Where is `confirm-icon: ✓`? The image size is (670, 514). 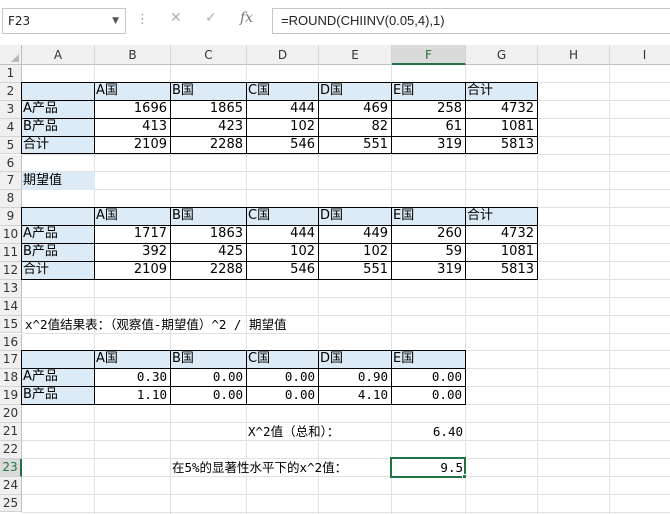 confirm-icon: ✓ is located at coordinates (211, 18).